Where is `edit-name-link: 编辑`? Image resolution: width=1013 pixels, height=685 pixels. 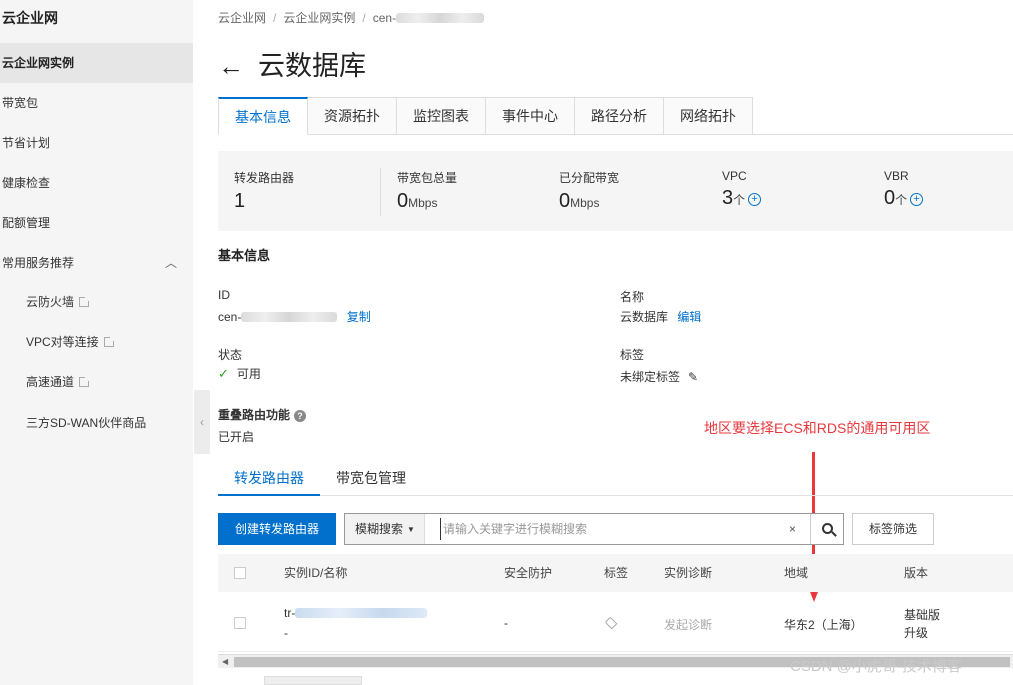
edit-name-link: 编辑 is located at coordinates (689, 317).